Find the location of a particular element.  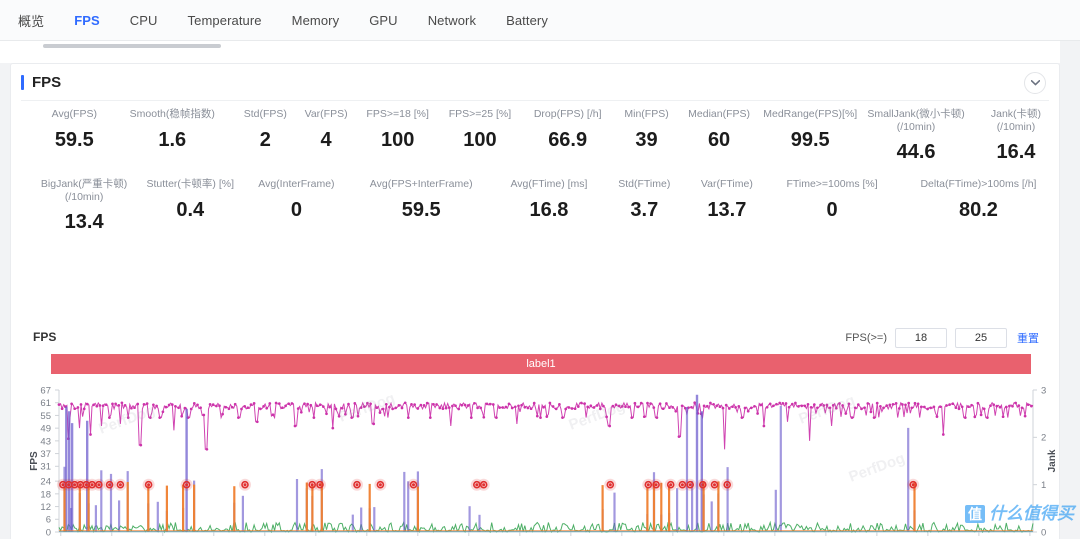

y-tick-label: 18 is located at coordinates (45, 494).